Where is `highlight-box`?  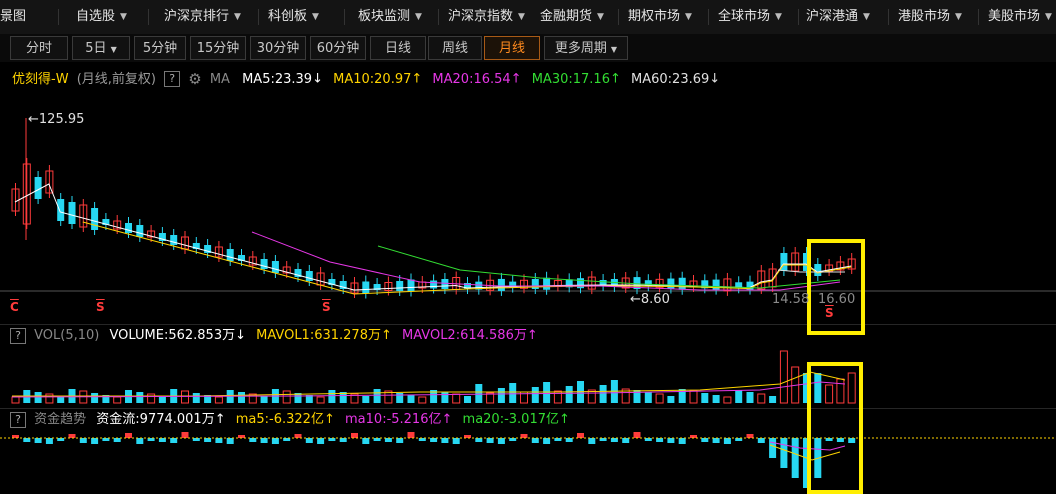 highlight-box is located at coordinates (836, 287).